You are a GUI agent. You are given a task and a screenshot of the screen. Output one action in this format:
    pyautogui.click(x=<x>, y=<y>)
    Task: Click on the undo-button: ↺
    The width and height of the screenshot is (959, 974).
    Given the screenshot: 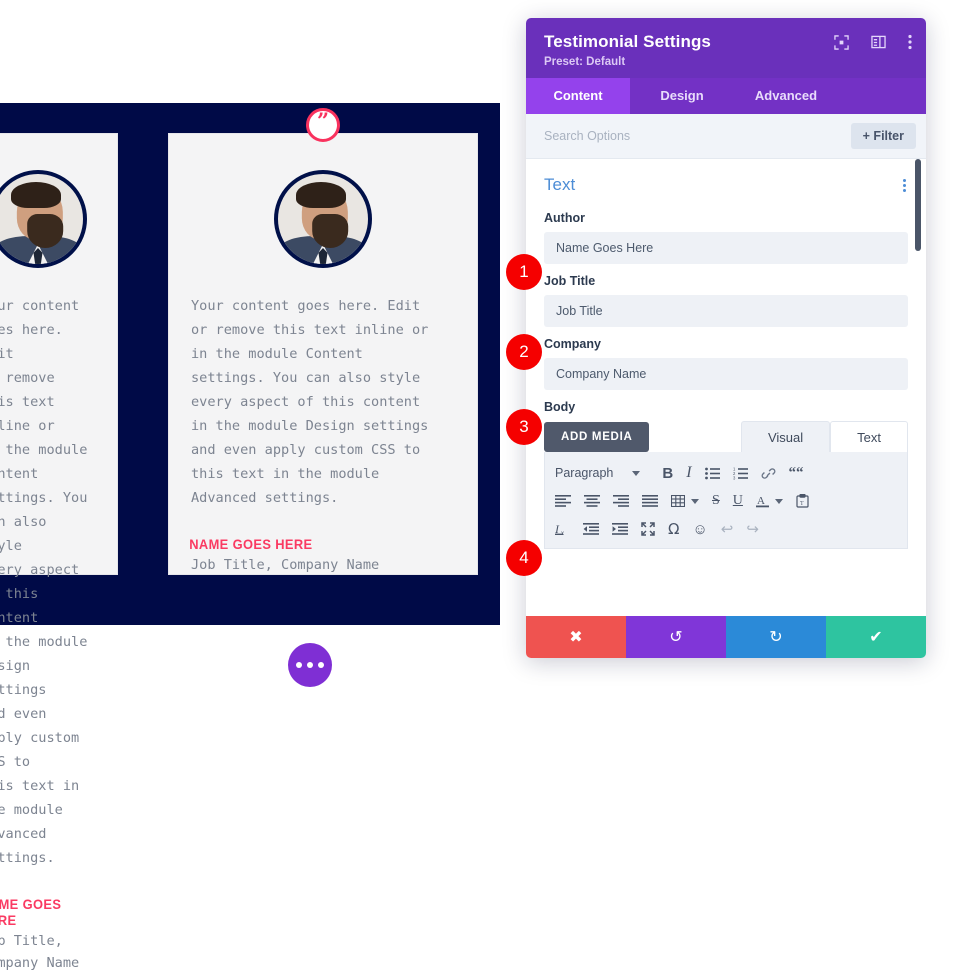 What is the action you would take?
    pyautogui.click(x=676, y=637)
    